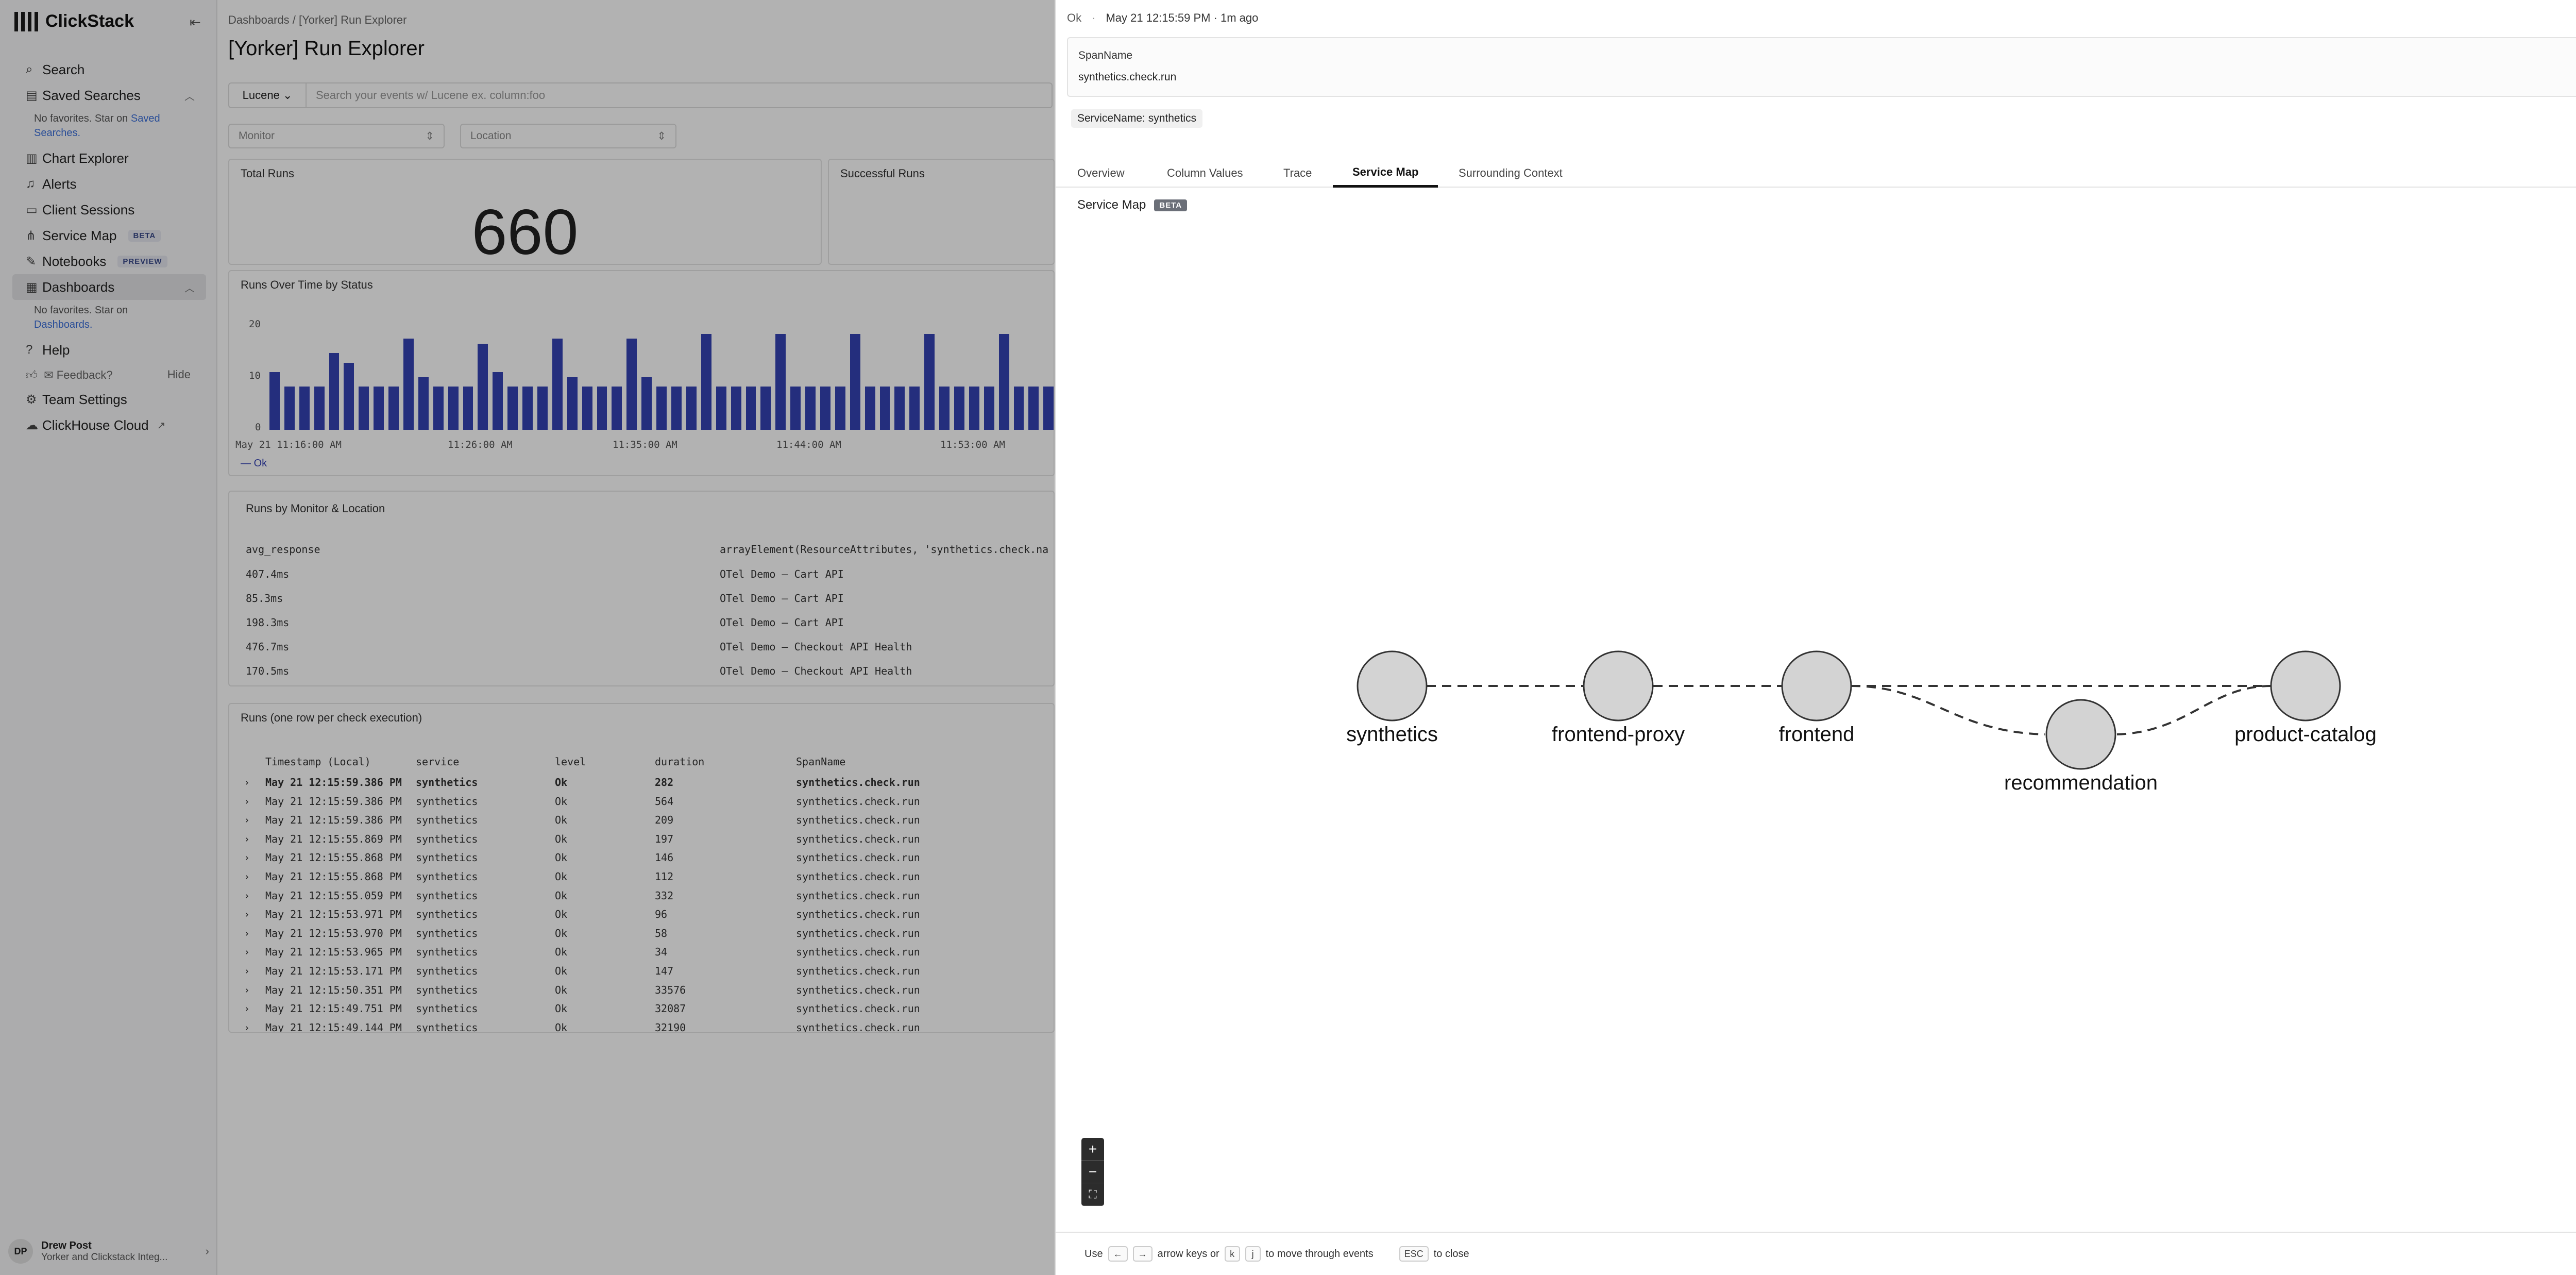  What do you see at coordinates (1821, 67) in the screenshot?
I see `span-name-box: SpanName synthetics.check.run` at bounding box center [1821, 67].